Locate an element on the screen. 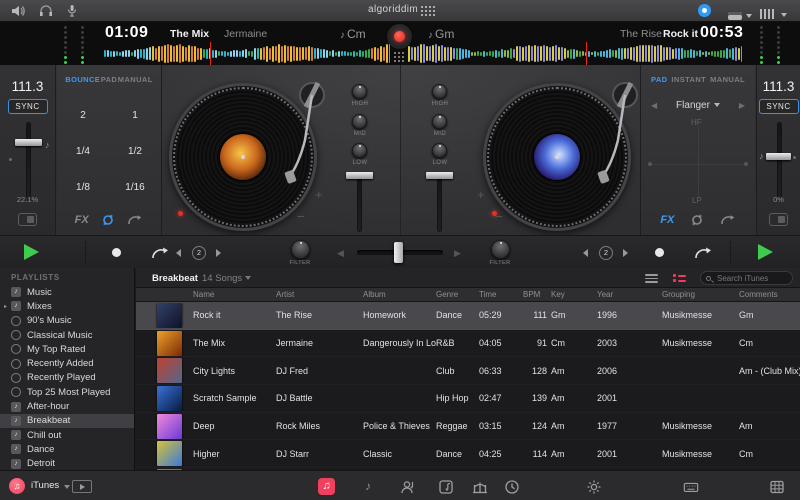  deck-a-play-button is located at coordinates (31, 252).